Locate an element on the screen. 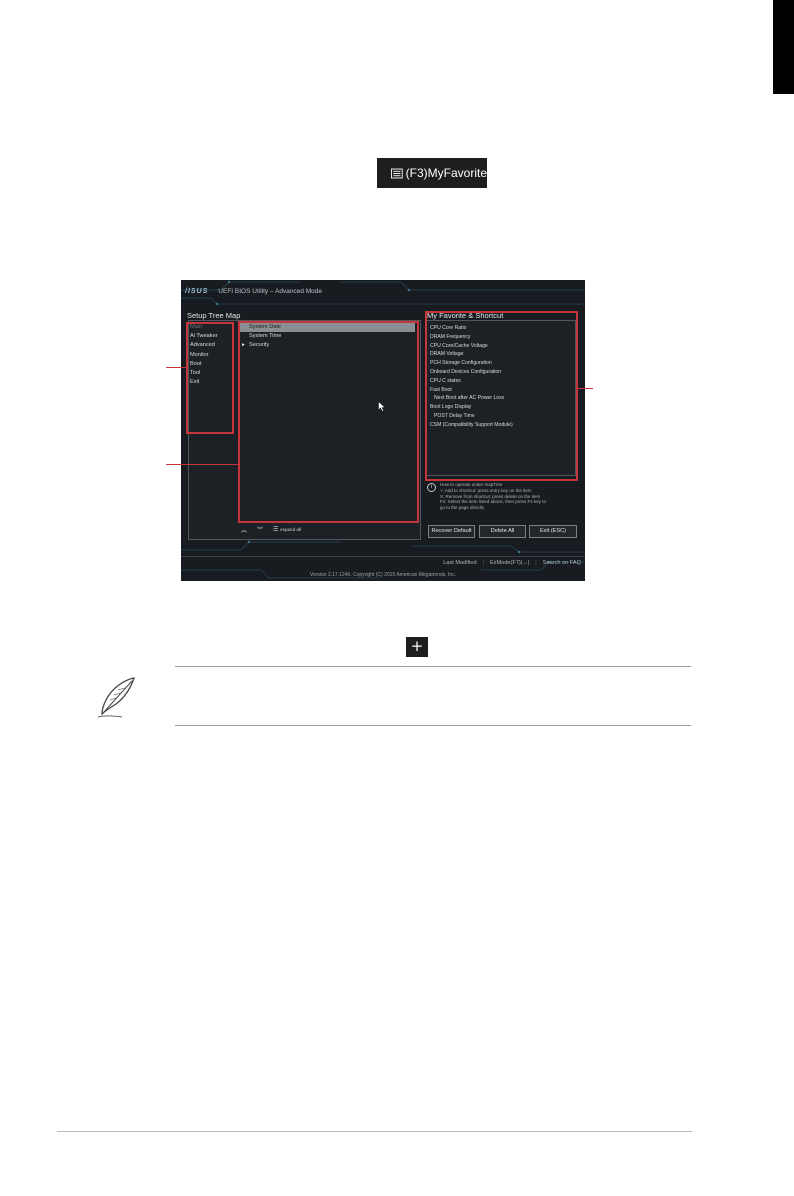 This screenshot has width=794, height=1196. help-line: go to the page directly is located at coordinates (462, 508).